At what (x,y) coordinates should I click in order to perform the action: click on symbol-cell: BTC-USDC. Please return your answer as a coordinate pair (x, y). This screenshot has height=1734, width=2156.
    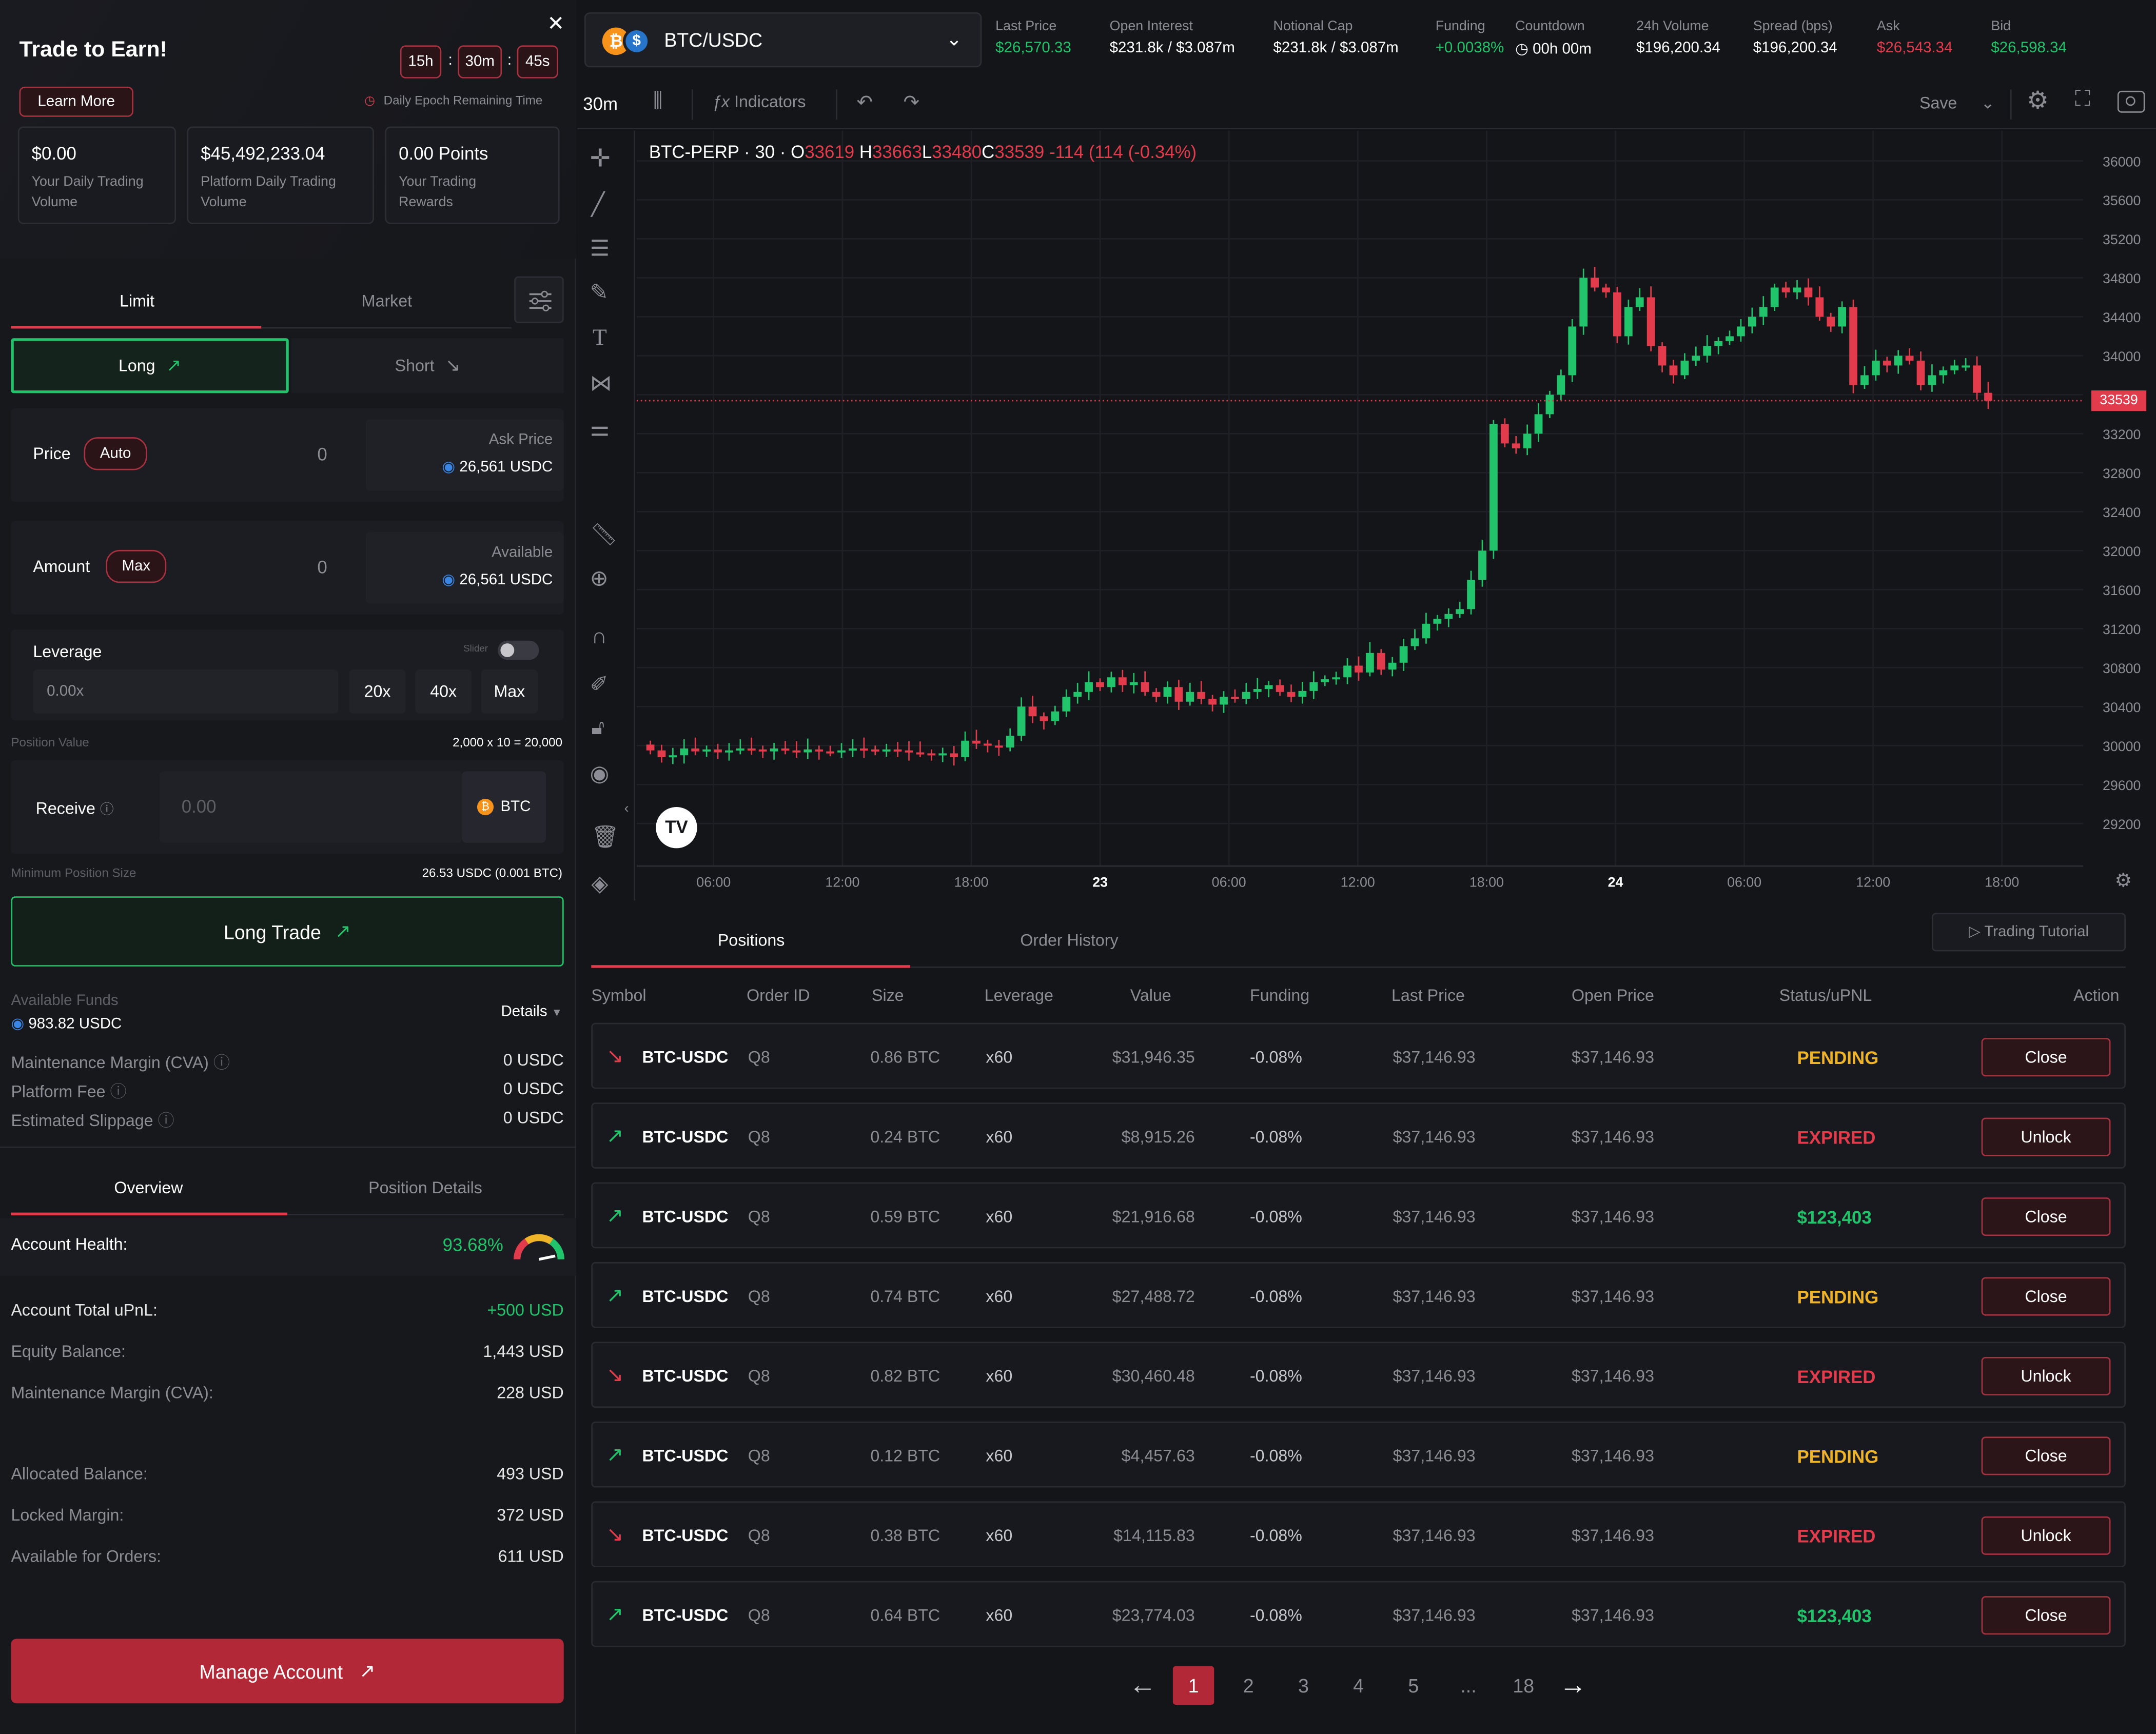
    Looking at the image, I should click on (685, 1057).